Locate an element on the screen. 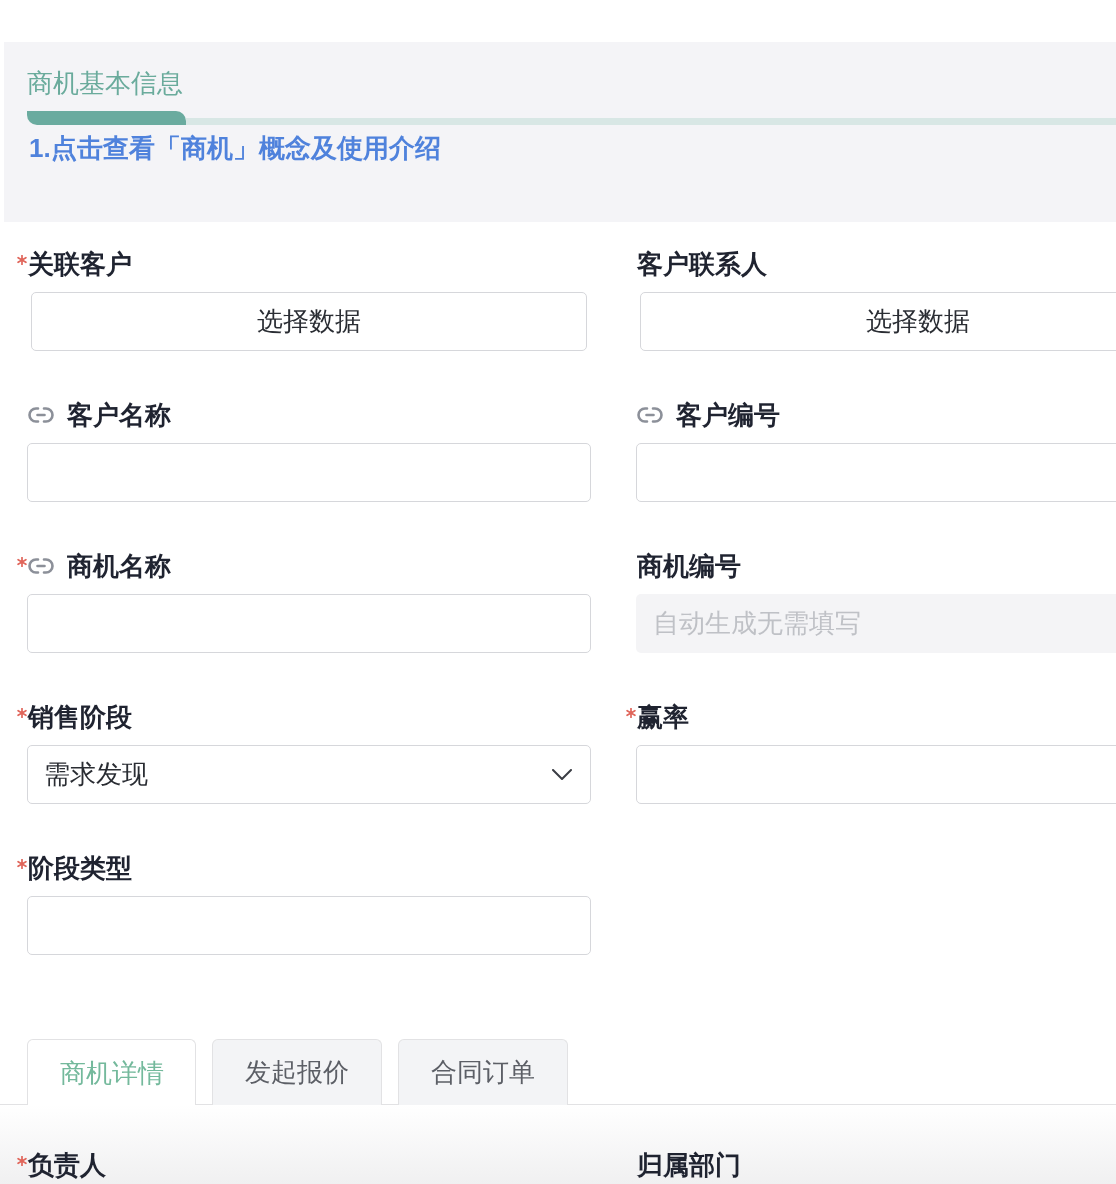 The image size is (1116, 1184). section-title: 商机基本信息 is located at coordinates (105, 83).